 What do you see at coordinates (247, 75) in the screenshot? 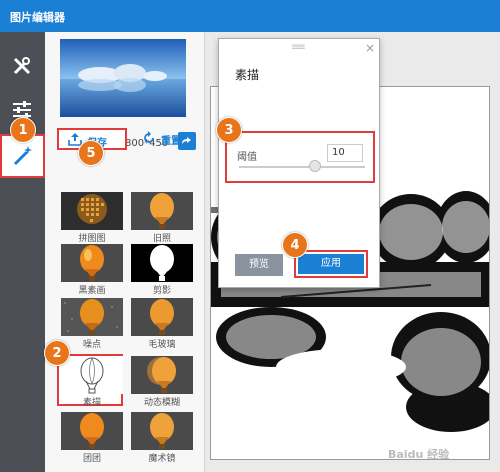
I see `dialog-title: 素描` at bounding box center [247, 75].